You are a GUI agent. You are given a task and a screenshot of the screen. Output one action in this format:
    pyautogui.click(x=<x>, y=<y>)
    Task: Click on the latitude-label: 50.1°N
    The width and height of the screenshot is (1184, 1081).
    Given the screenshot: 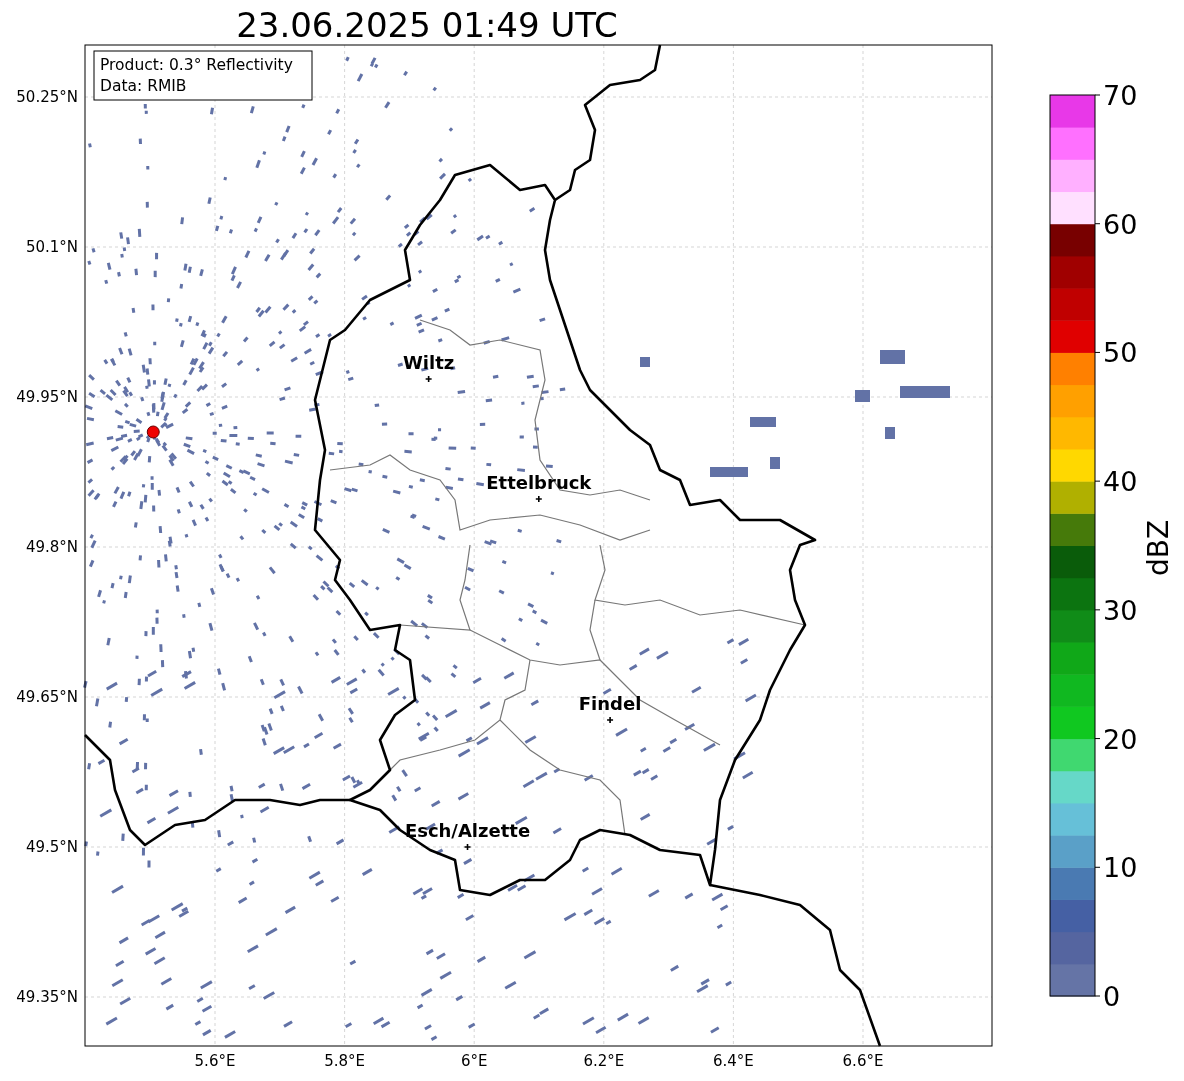 What is the action you would take?
    pyautogui.click(x=51, y=247)
    